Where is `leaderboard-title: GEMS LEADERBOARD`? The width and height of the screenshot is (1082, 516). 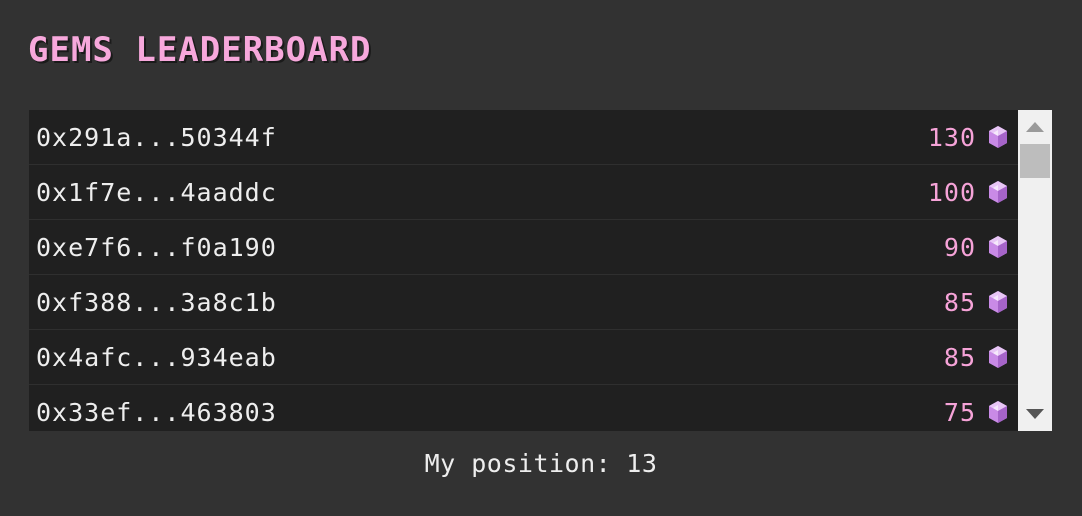 leaderboard-title: GEMS LEADERBOARD is located at coordinates (200, 50).